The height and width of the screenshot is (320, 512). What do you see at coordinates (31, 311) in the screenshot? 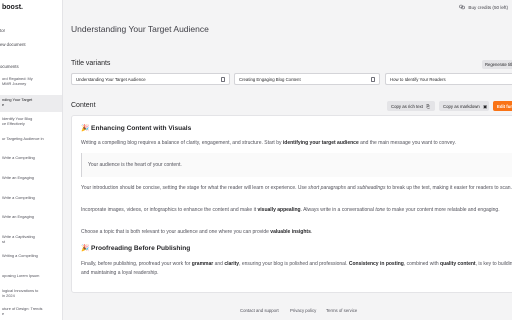
I see `sidebar-document-item: uture of Design: Trends e` at bounding box center [31, 311].